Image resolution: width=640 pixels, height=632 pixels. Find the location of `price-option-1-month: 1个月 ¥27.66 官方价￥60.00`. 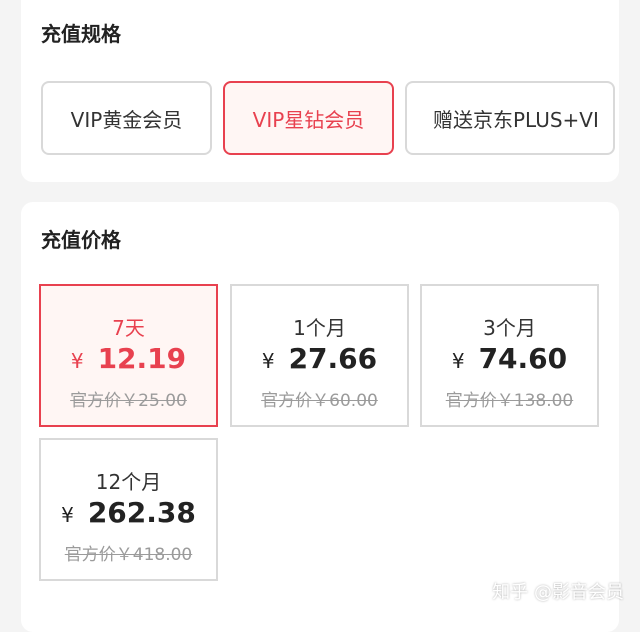

price-option-1-month: 1个月 ¥27.66 官方价￥60.00 is located at coordinates (319, 355).